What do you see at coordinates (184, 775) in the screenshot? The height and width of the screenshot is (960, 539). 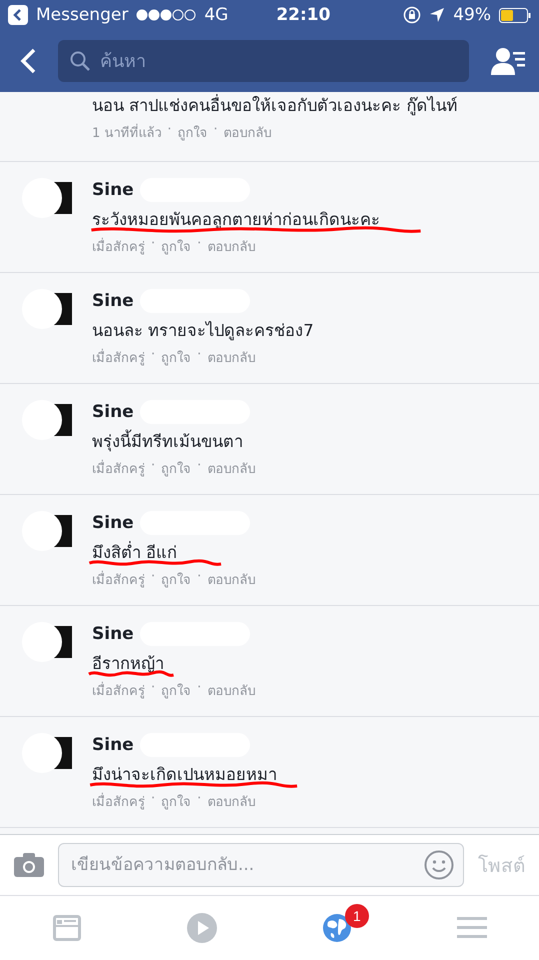 I see `comment-text: มึงน่าจะเกิดเปนหมอยหมา` at bounding box center [184, 775].